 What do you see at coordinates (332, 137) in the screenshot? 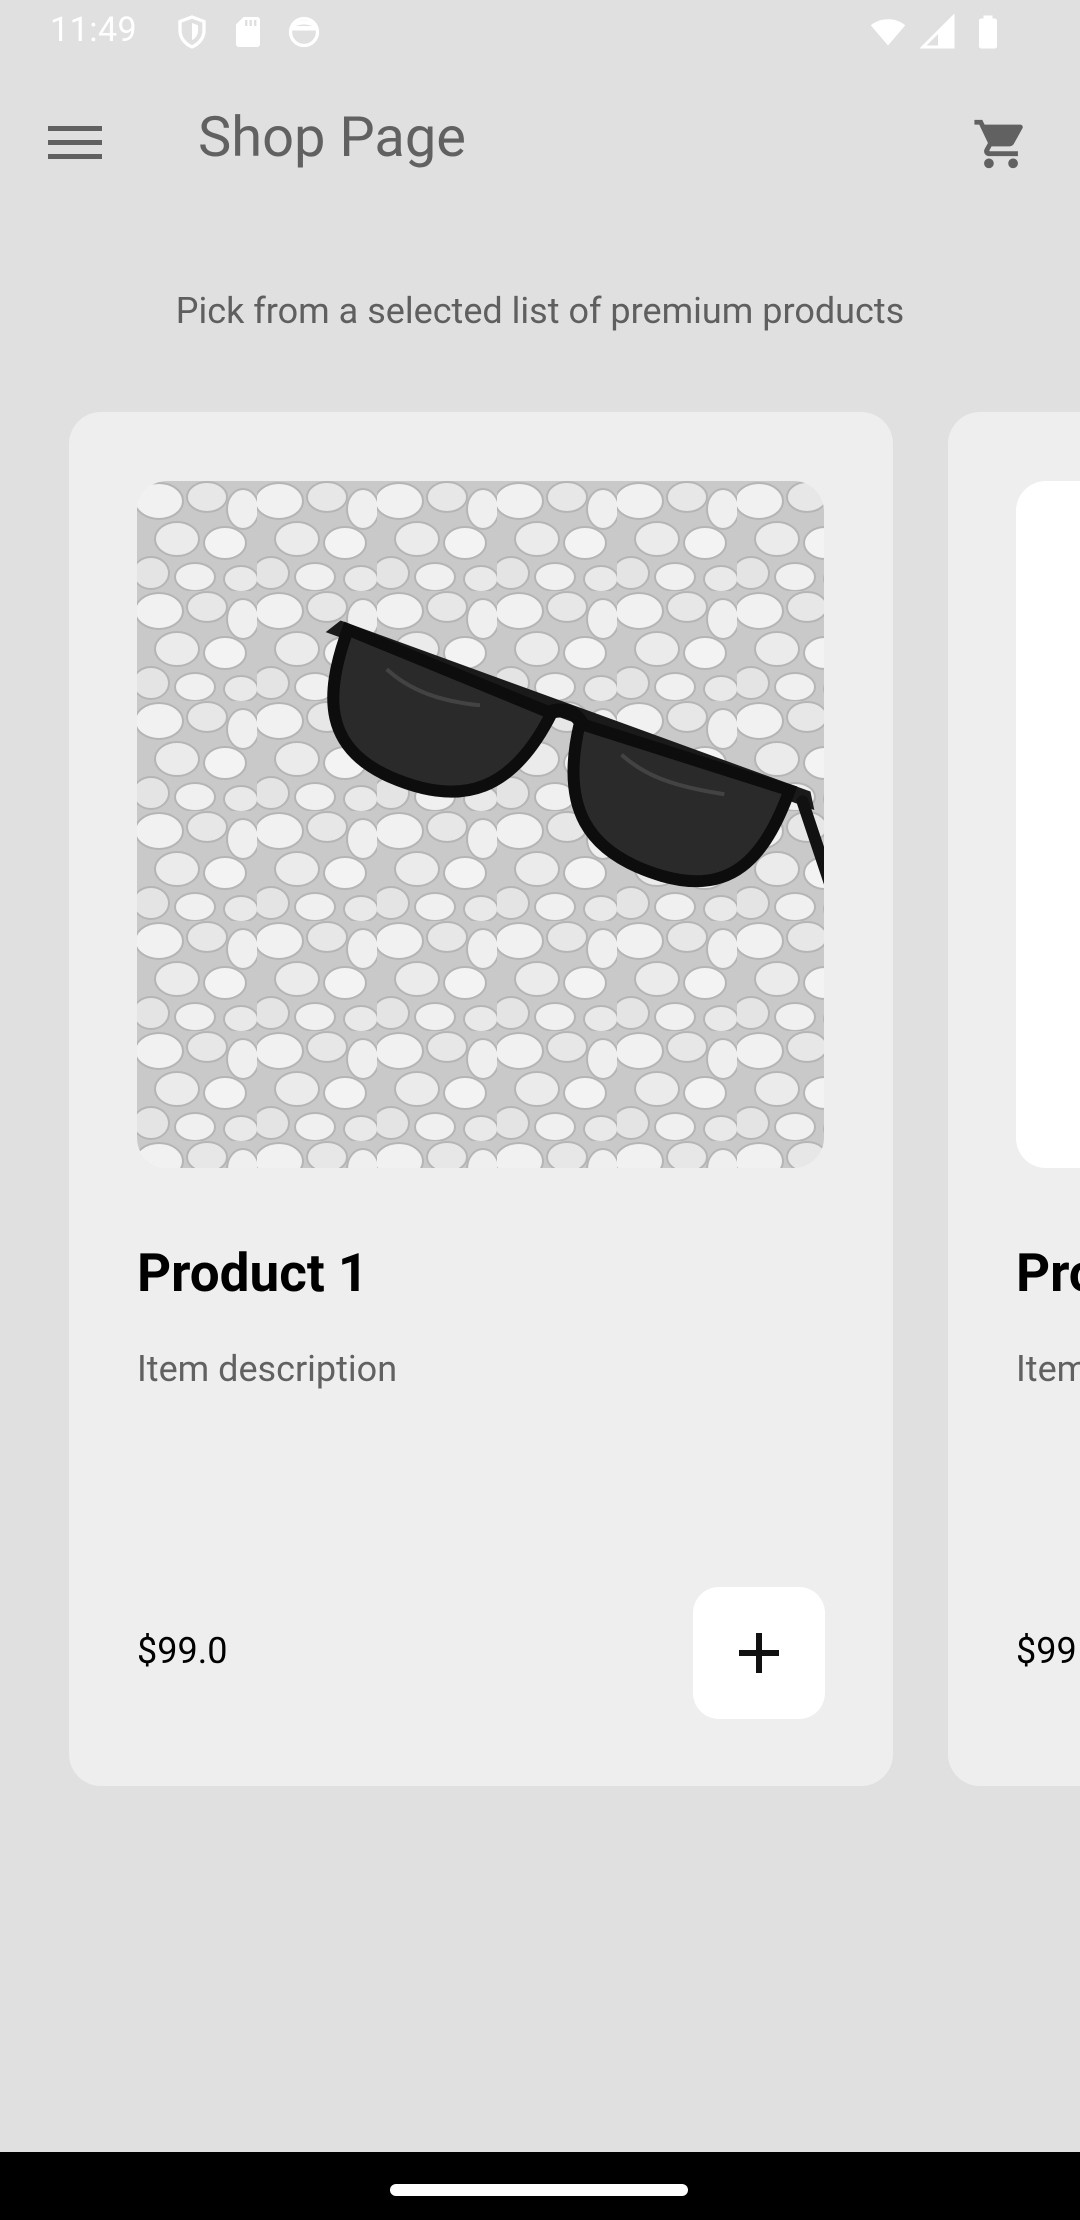
I see `page-title: Shop Page` at bounding box center [332, 137].